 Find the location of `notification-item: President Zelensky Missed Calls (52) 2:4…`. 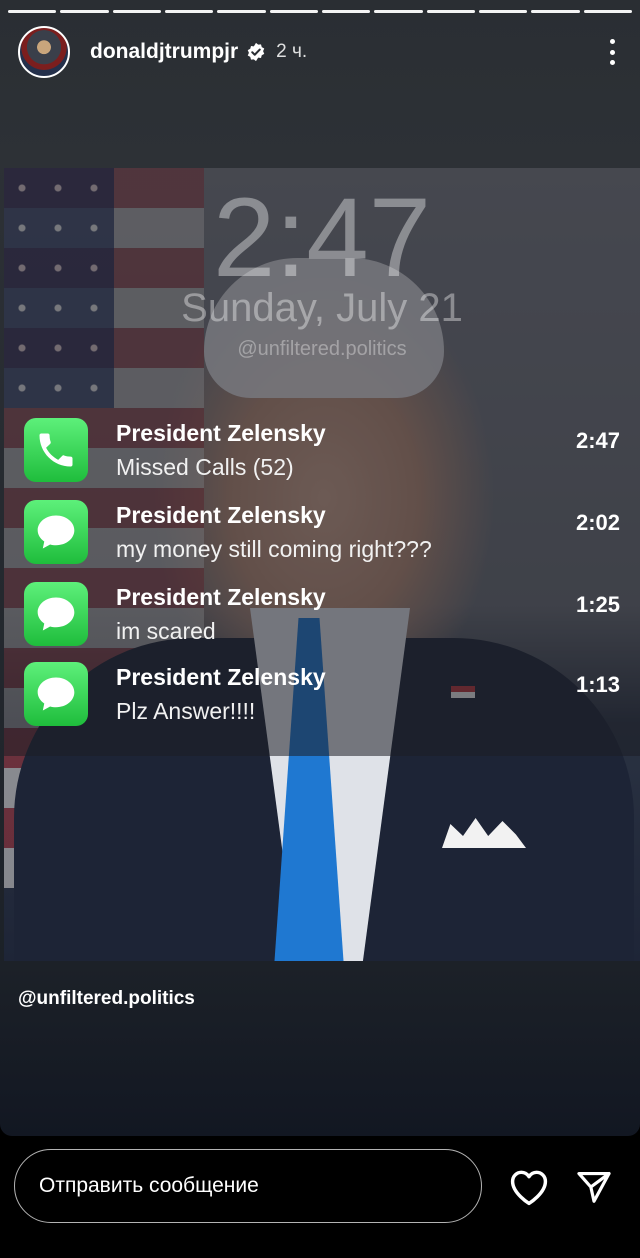

notification-item: President Zelensky Missed Calls (52) 2:4… is located at coordinates (324, 454).